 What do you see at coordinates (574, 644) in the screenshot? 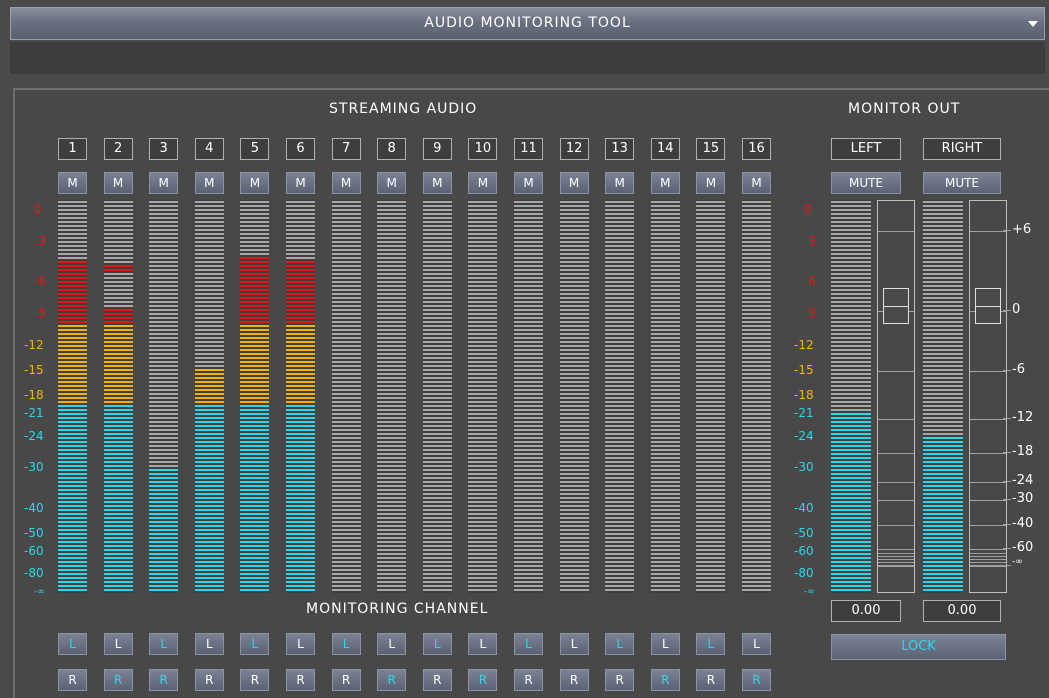
I see `left-monitor-button-channel-12: L` at bounding box center [574, 644].